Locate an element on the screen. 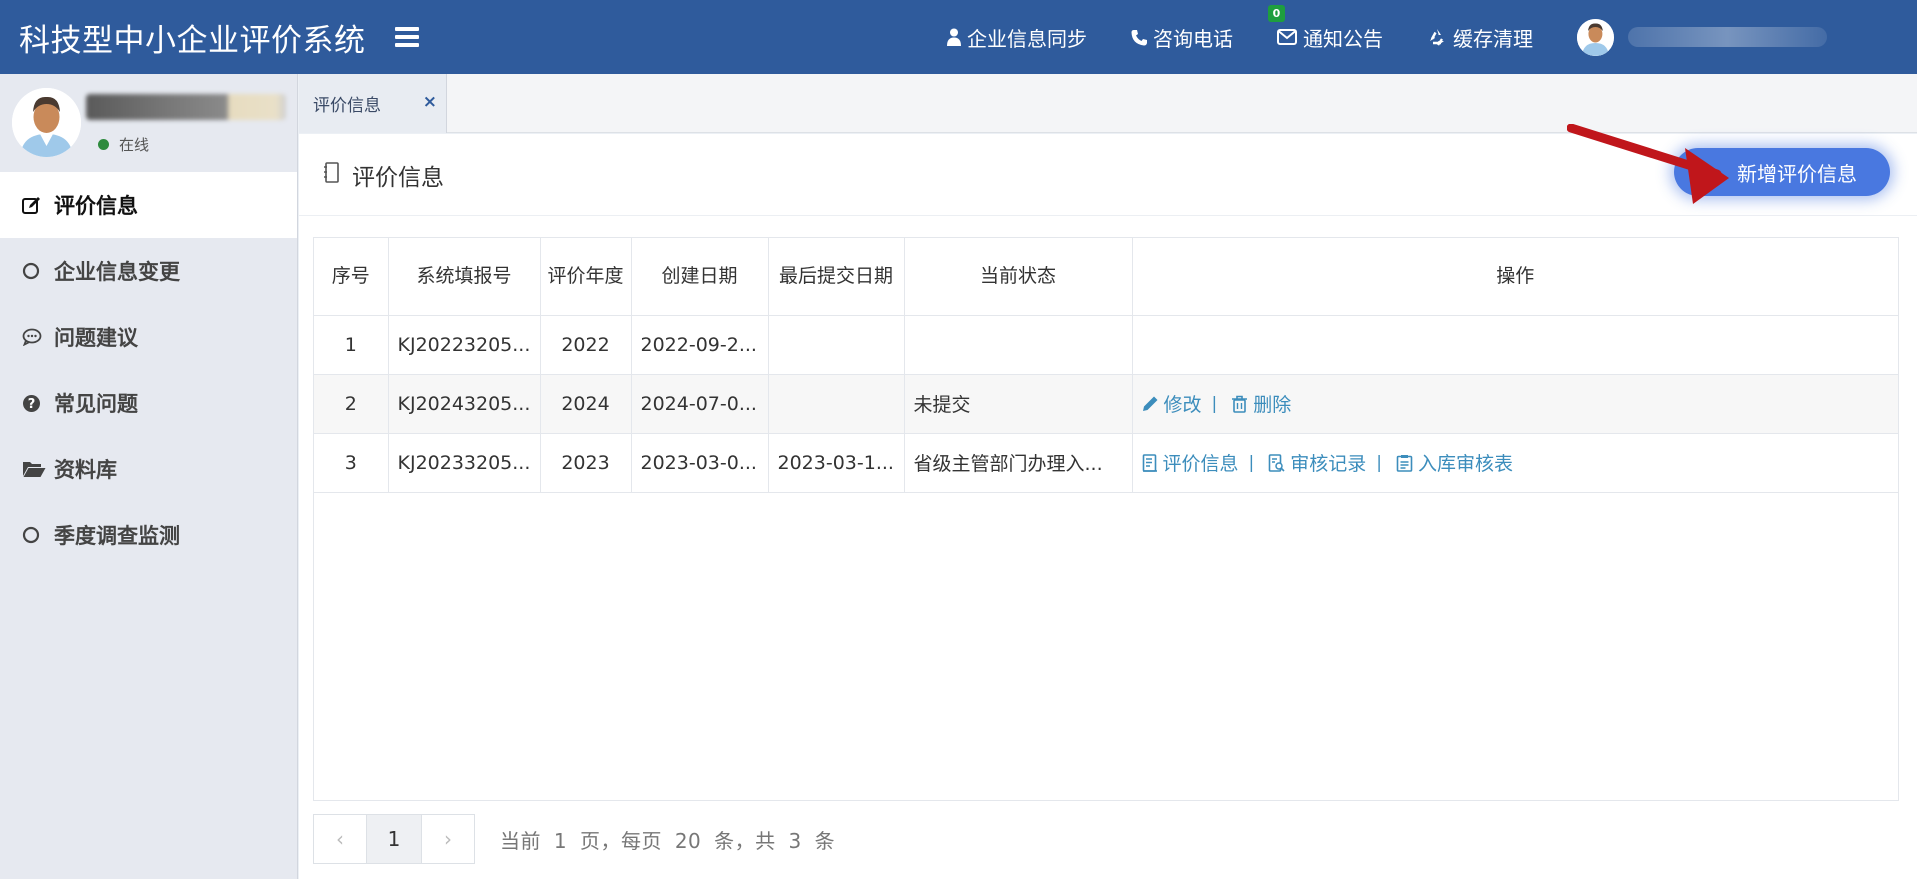  trash-icon is located at coordinates (1240, 404).